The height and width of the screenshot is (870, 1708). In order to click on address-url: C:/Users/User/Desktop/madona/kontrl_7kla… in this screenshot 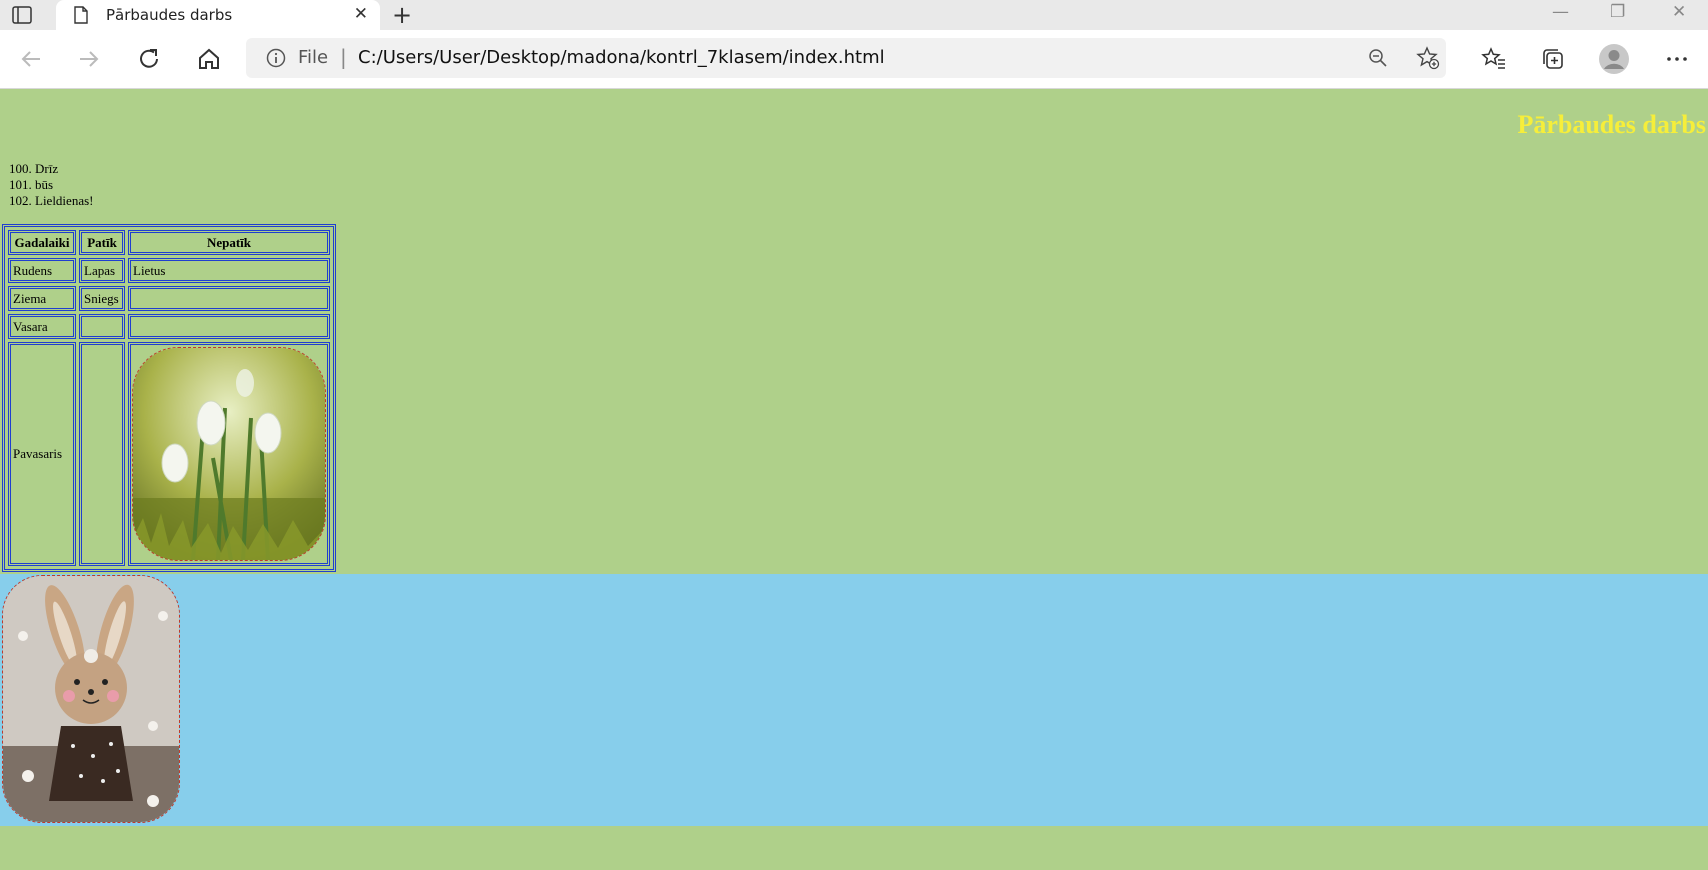, I will do `click(621, 57)`.